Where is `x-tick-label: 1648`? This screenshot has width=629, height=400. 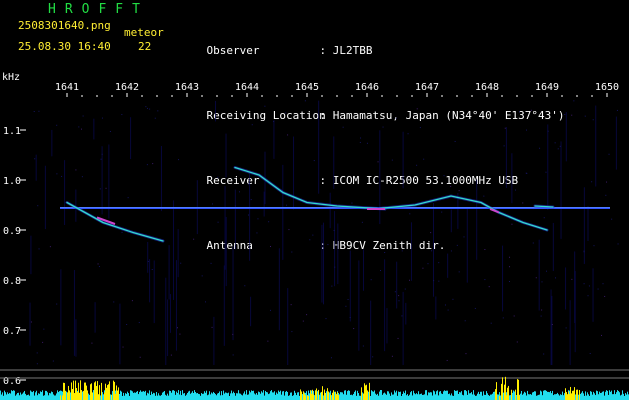
x-tick-label: 1648 is located at coordinates (487, 87).